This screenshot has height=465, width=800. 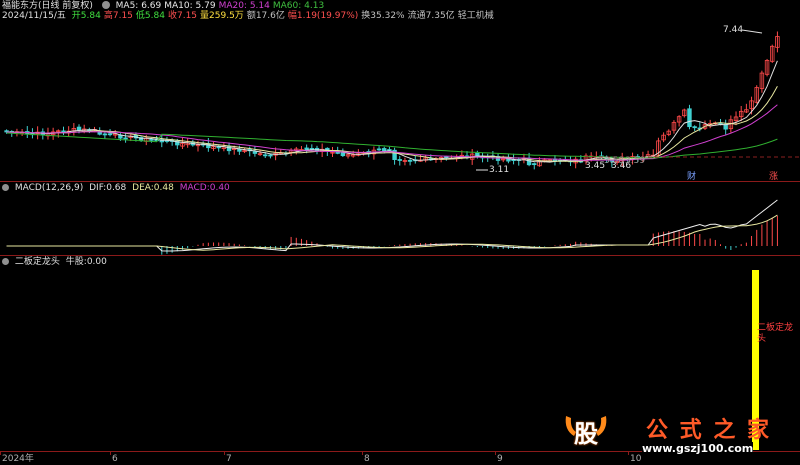 What do you see at coordinates (636, 459) in the screenshot?
I see `x-axis-label: 10` at bounding box center [636, 459].